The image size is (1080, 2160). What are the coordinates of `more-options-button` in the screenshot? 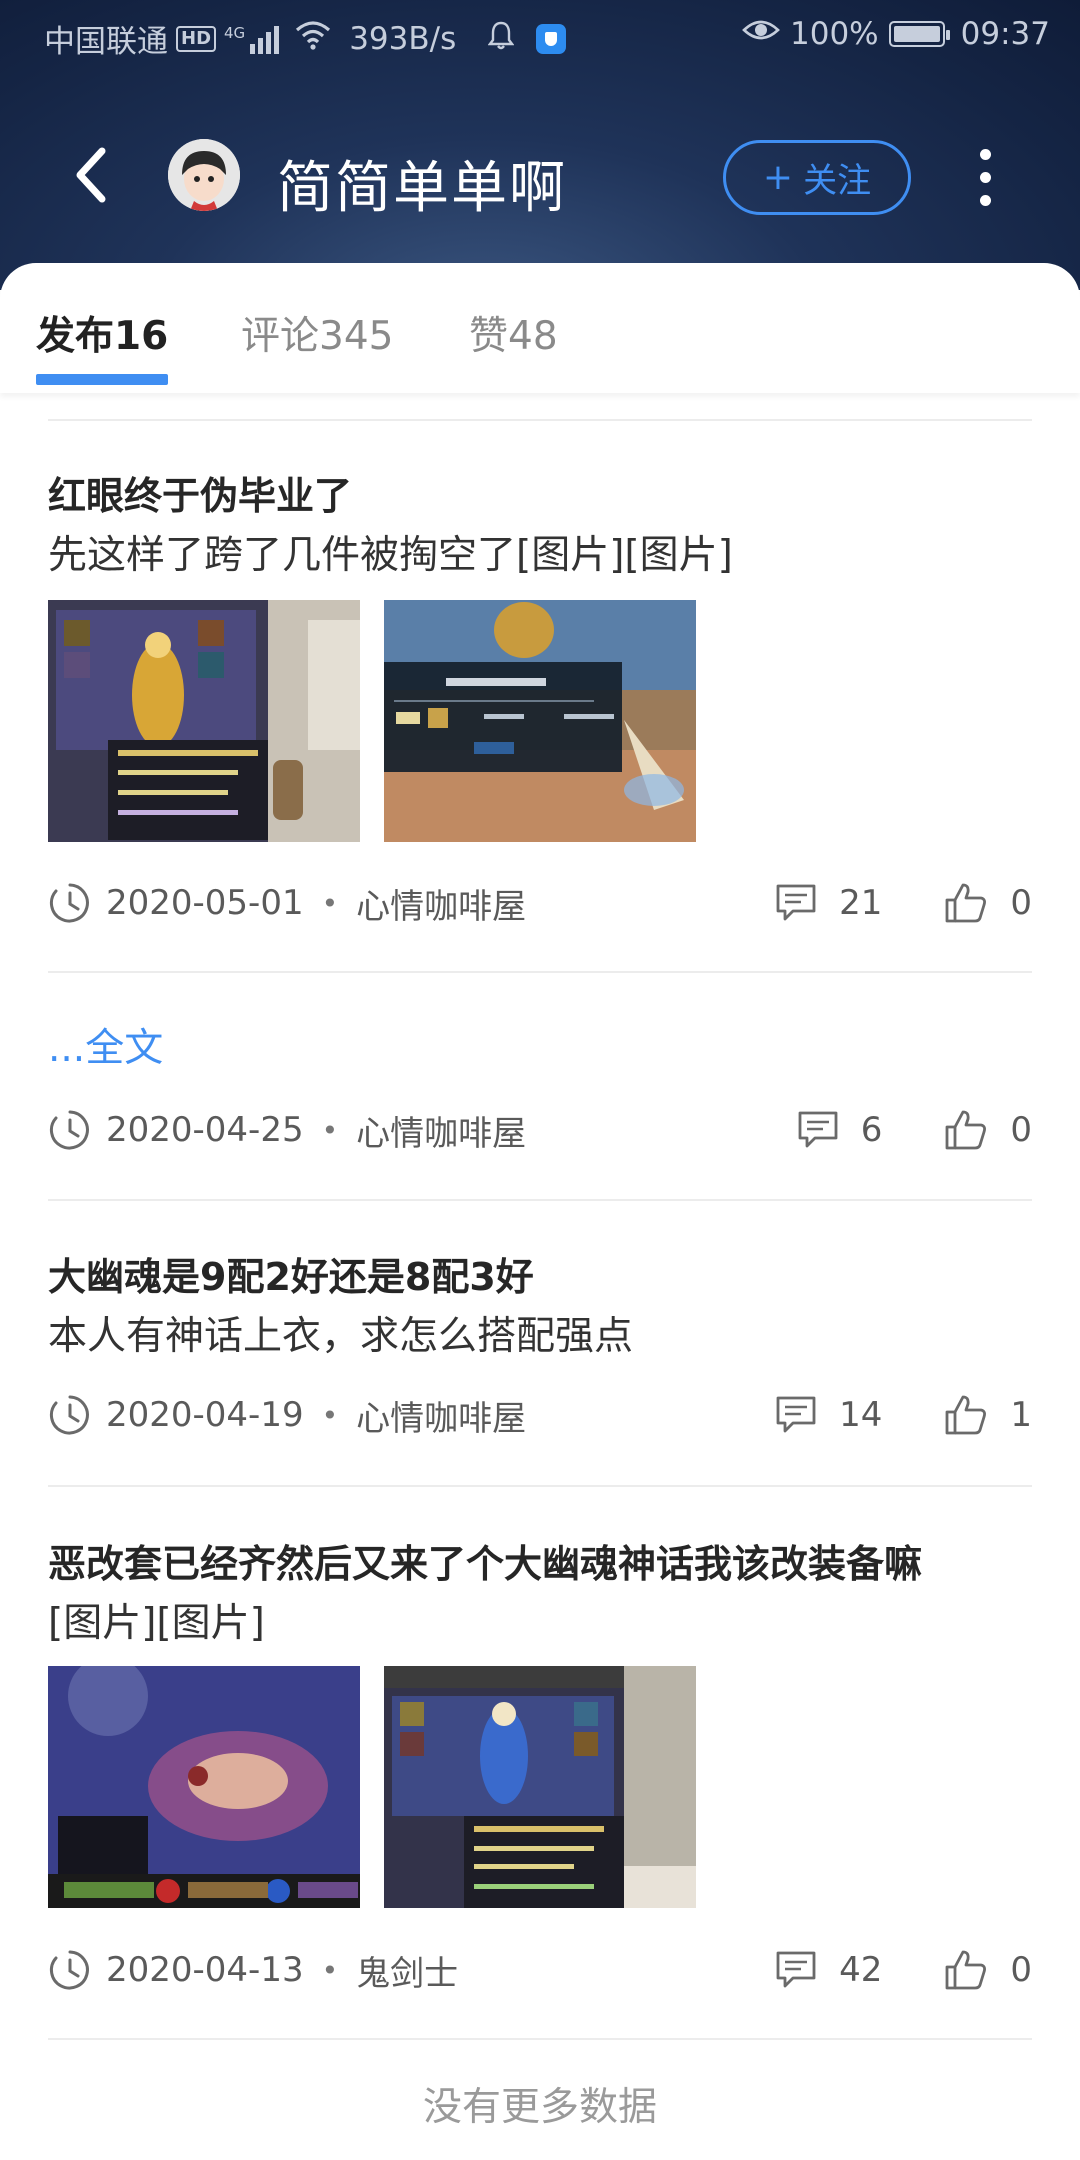 It's located at (985, 177).